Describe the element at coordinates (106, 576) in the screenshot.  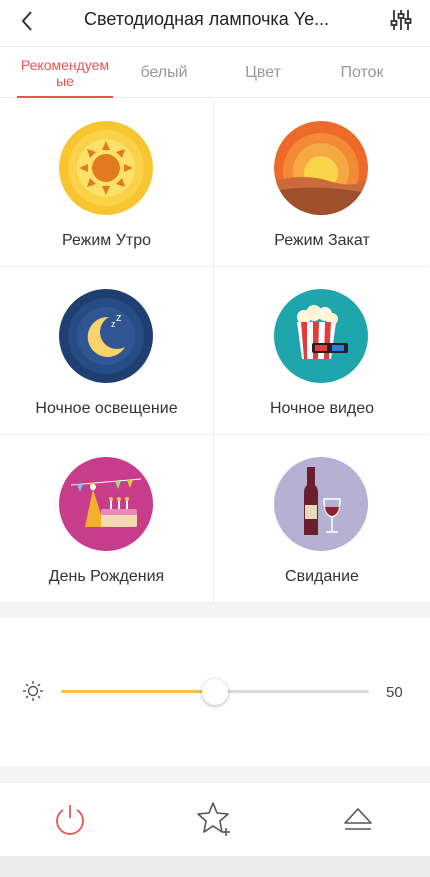
I see `scene-label: День Рождения` at that location.